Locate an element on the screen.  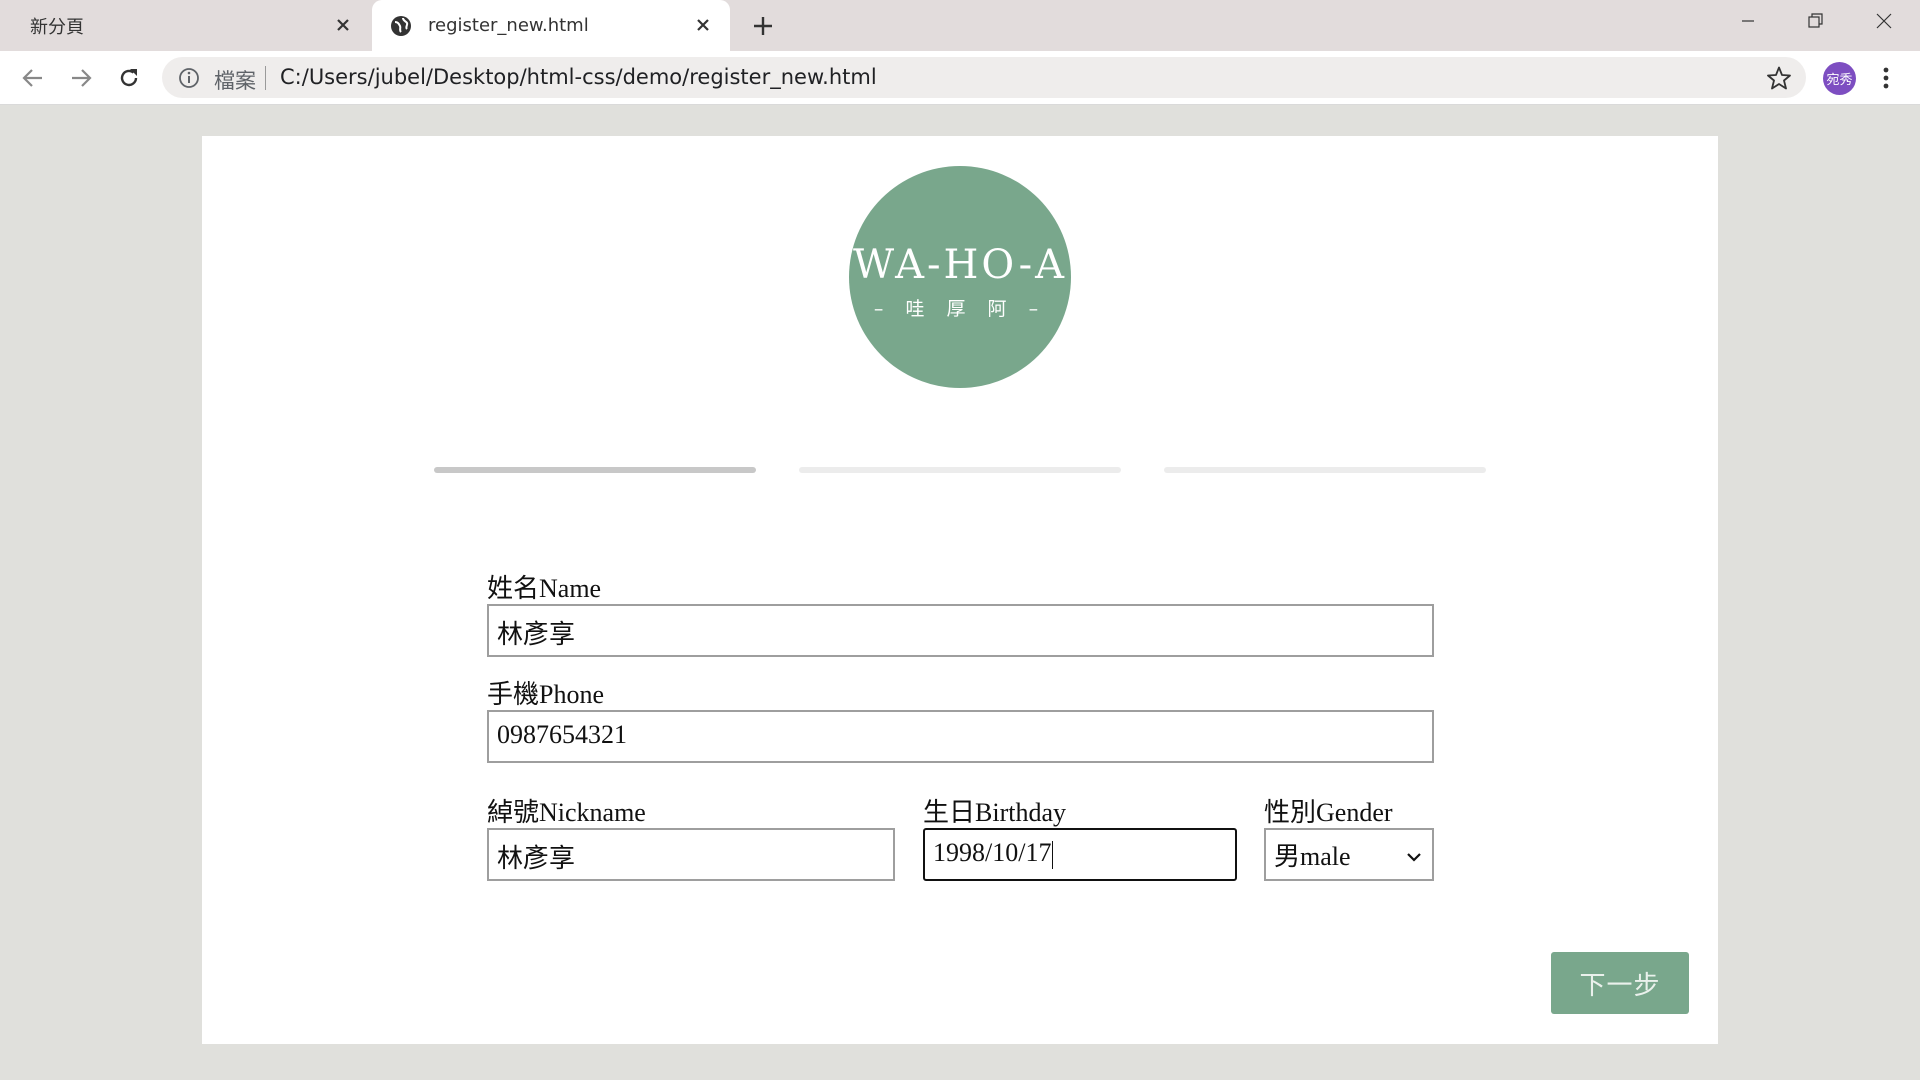
tab-new-tab: 新分頁 is located at coordinates (185, 25).